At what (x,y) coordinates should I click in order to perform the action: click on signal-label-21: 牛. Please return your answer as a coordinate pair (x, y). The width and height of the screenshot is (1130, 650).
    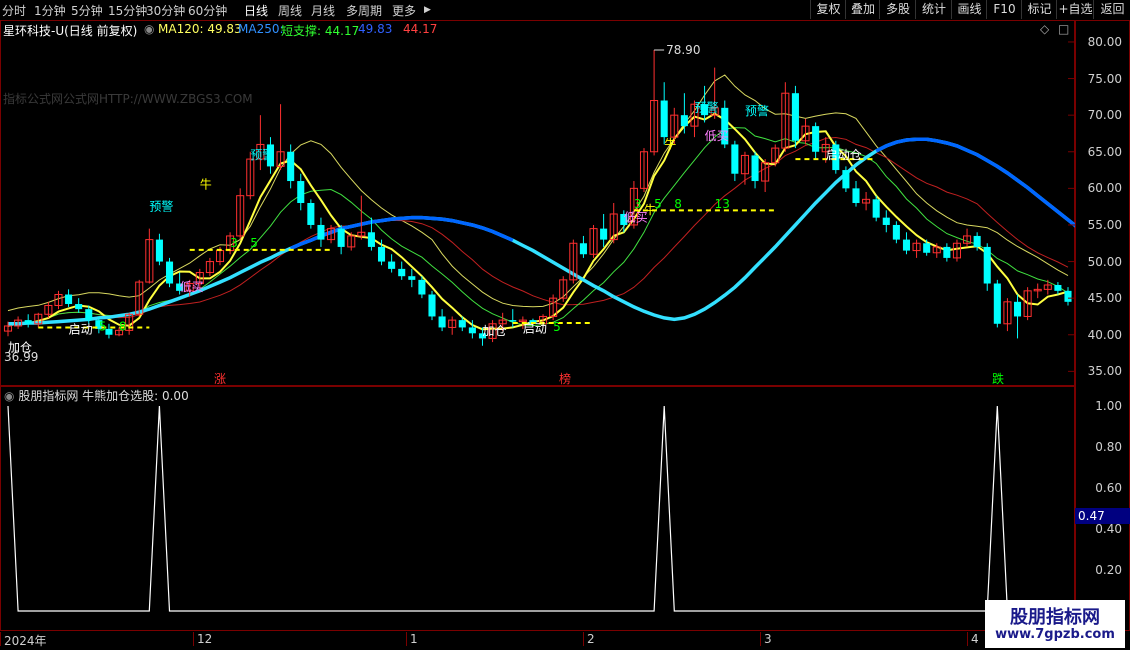
    Looking at the image, I should click on (670, 143).